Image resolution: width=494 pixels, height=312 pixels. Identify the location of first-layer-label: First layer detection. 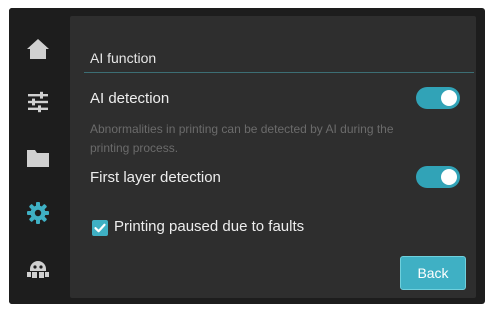
(155, 177).